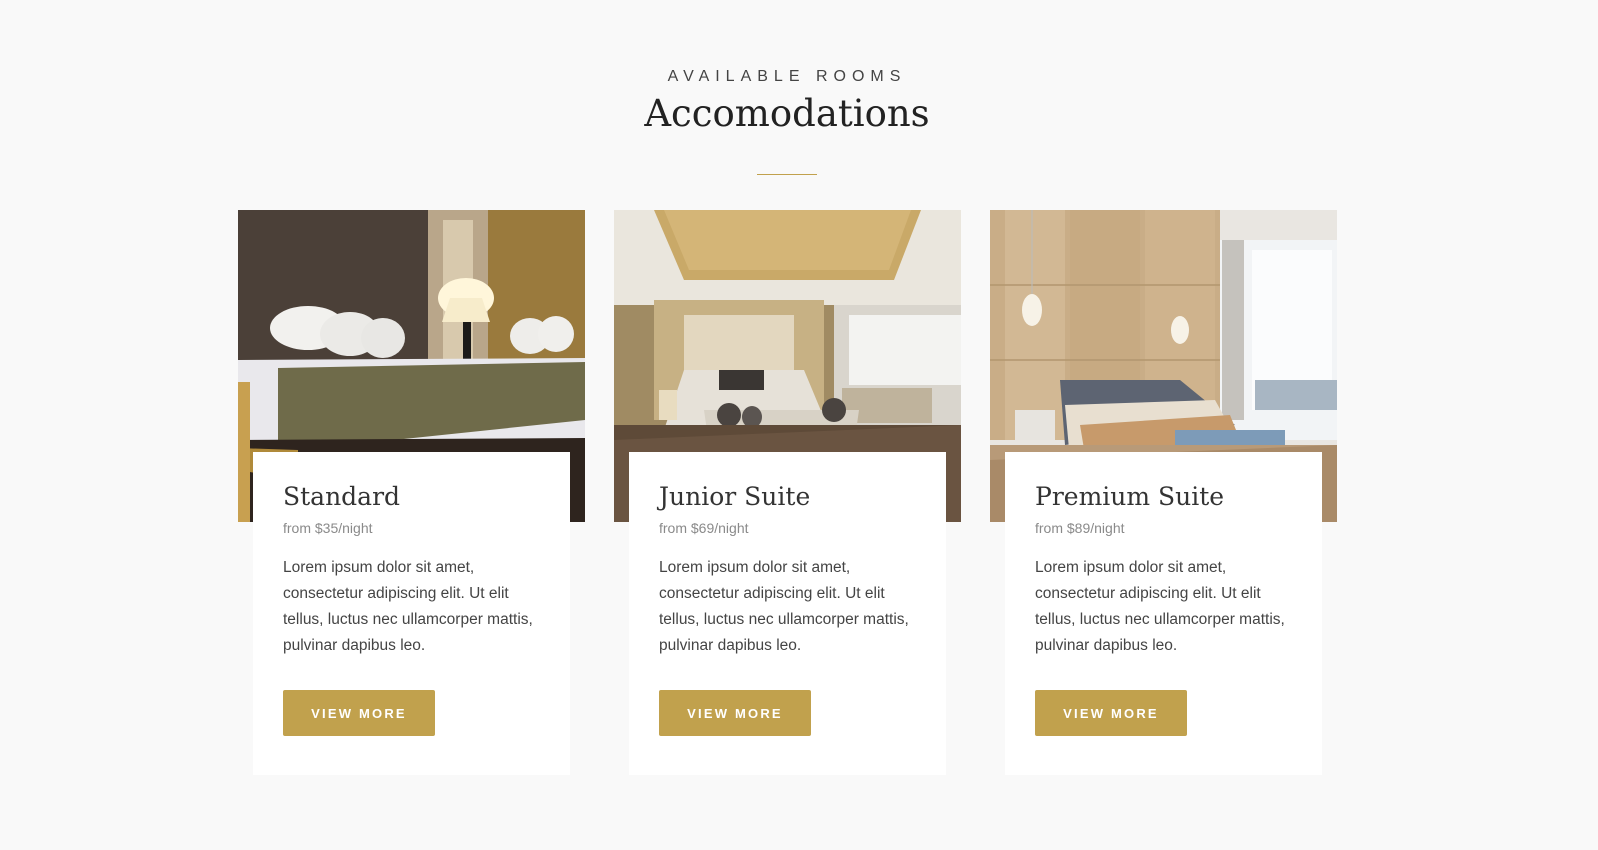 This screenshot has width=1598, height=850. What do you see at coordinates (704, 528) in the screenshot?
I see `room-price: from $69/night` at bounding box center [704, 528].